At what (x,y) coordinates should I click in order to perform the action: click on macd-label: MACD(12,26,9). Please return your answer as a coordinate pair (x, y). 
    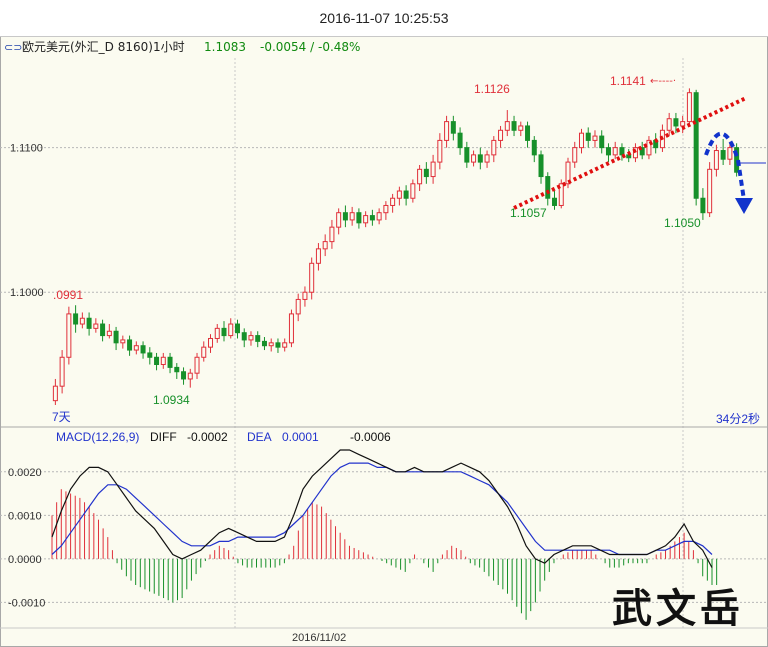
    Looking at the image, I should click on (97, 437).